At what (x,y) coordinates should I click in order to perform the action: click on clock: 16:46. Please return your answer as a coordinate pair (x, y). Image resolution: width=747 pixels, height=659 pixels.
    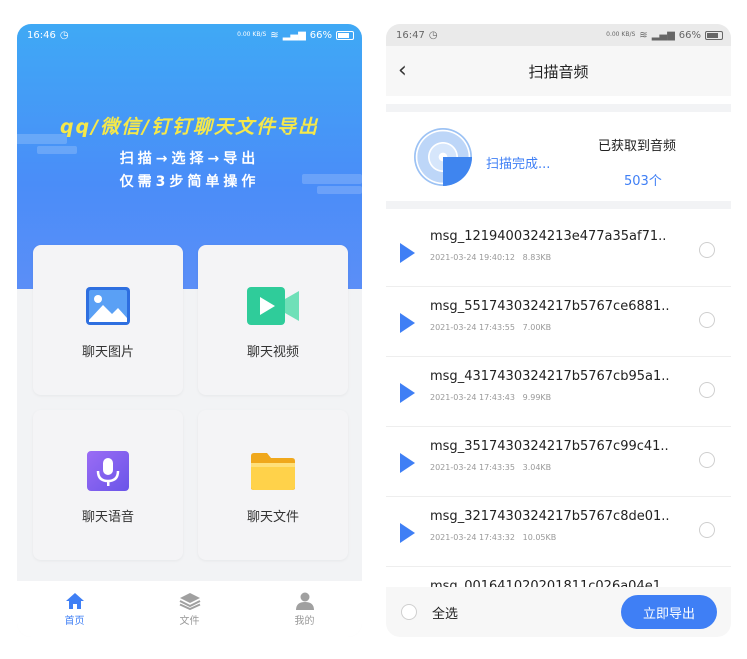
    Looking at the image, I should click on (41, 35).